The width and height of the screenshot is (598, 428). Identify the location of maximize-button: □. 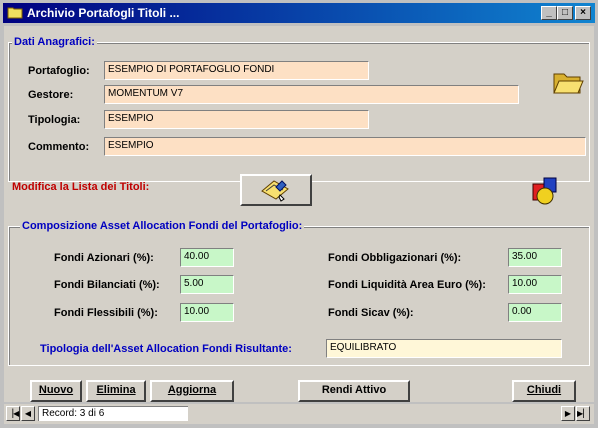
(565, 13).